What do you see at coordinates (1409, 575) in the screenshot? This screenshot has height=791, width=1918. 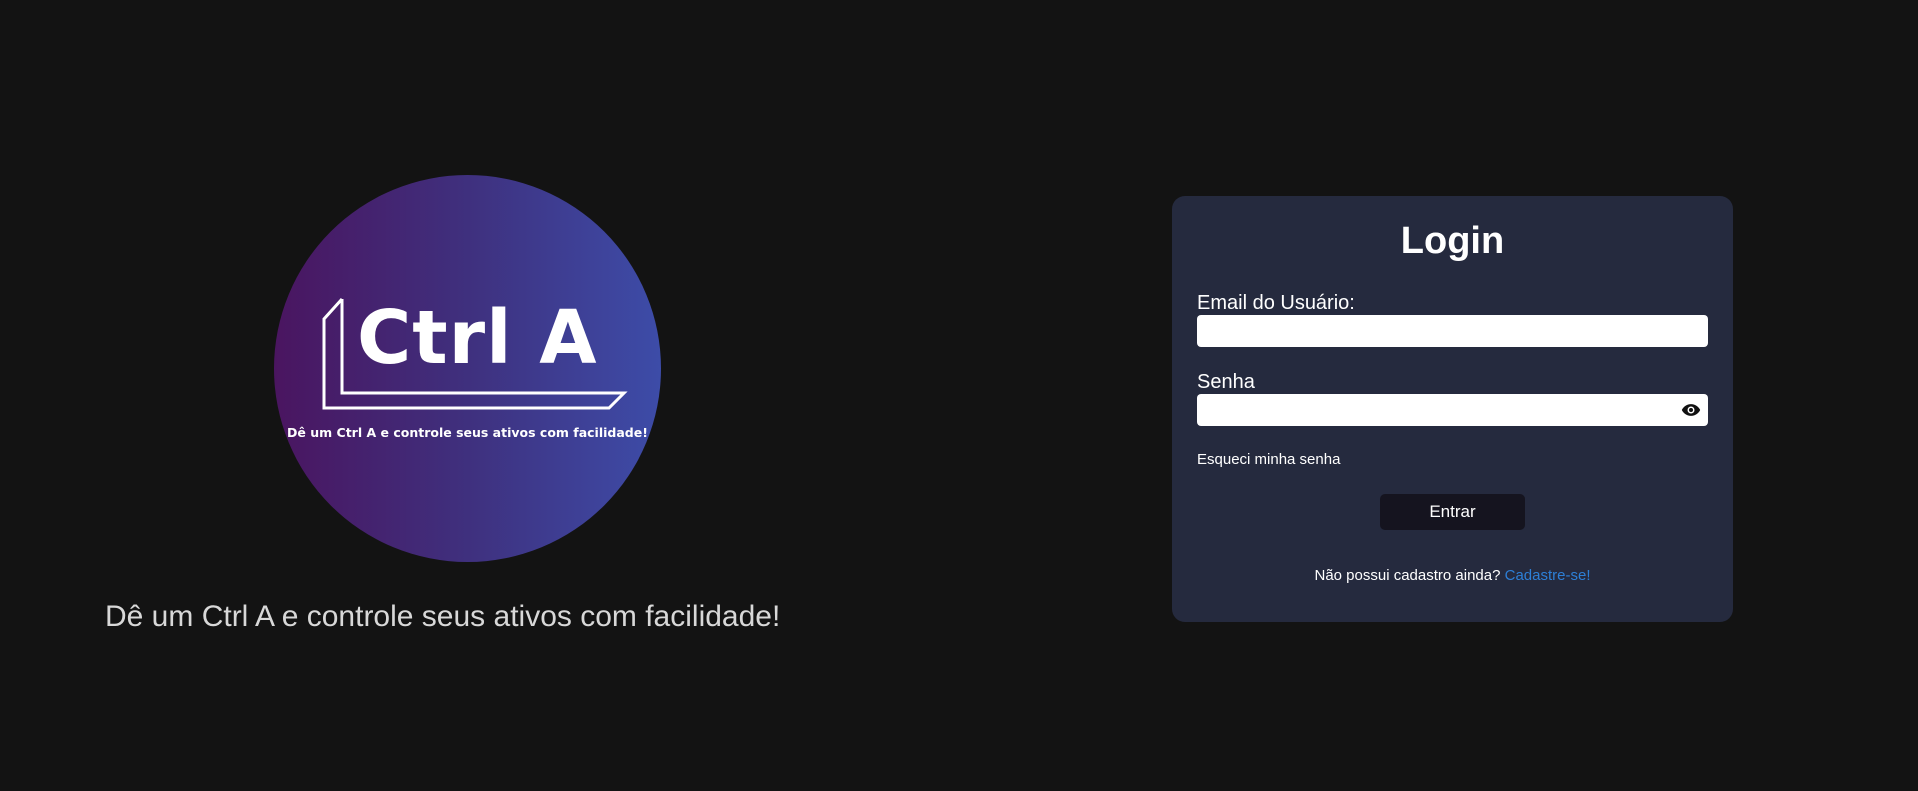 I see `signup-prompt: Não possui cadastro ainda?` at bounding box center [1409, 575].